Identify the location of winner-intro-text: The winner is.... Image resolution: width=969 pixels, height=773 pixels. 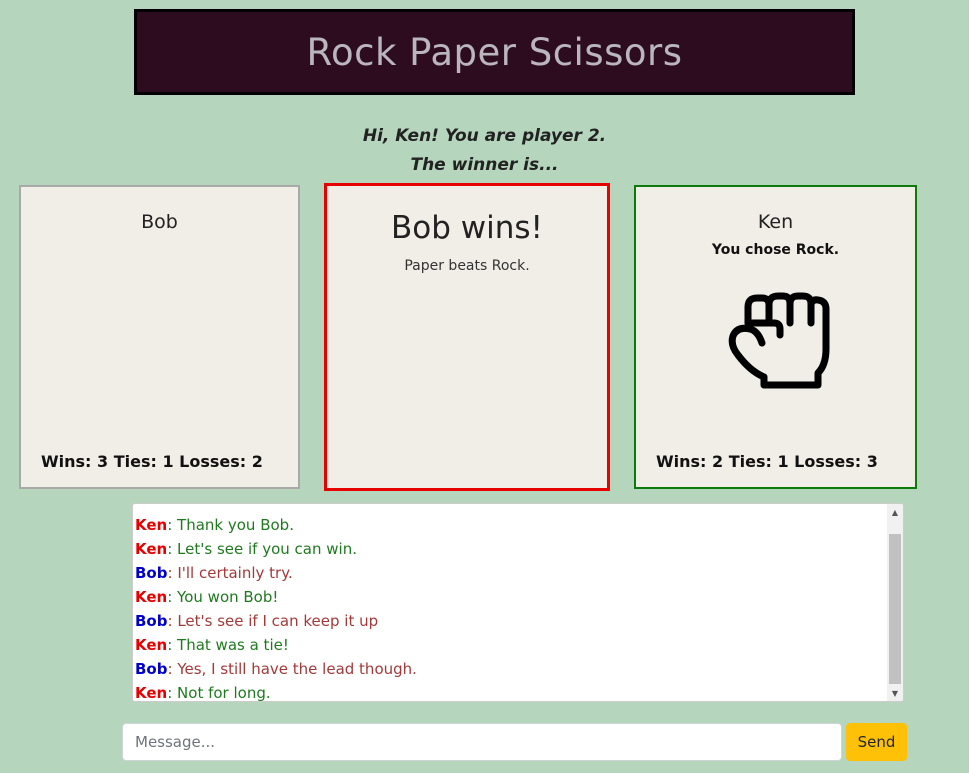
(484, 165).